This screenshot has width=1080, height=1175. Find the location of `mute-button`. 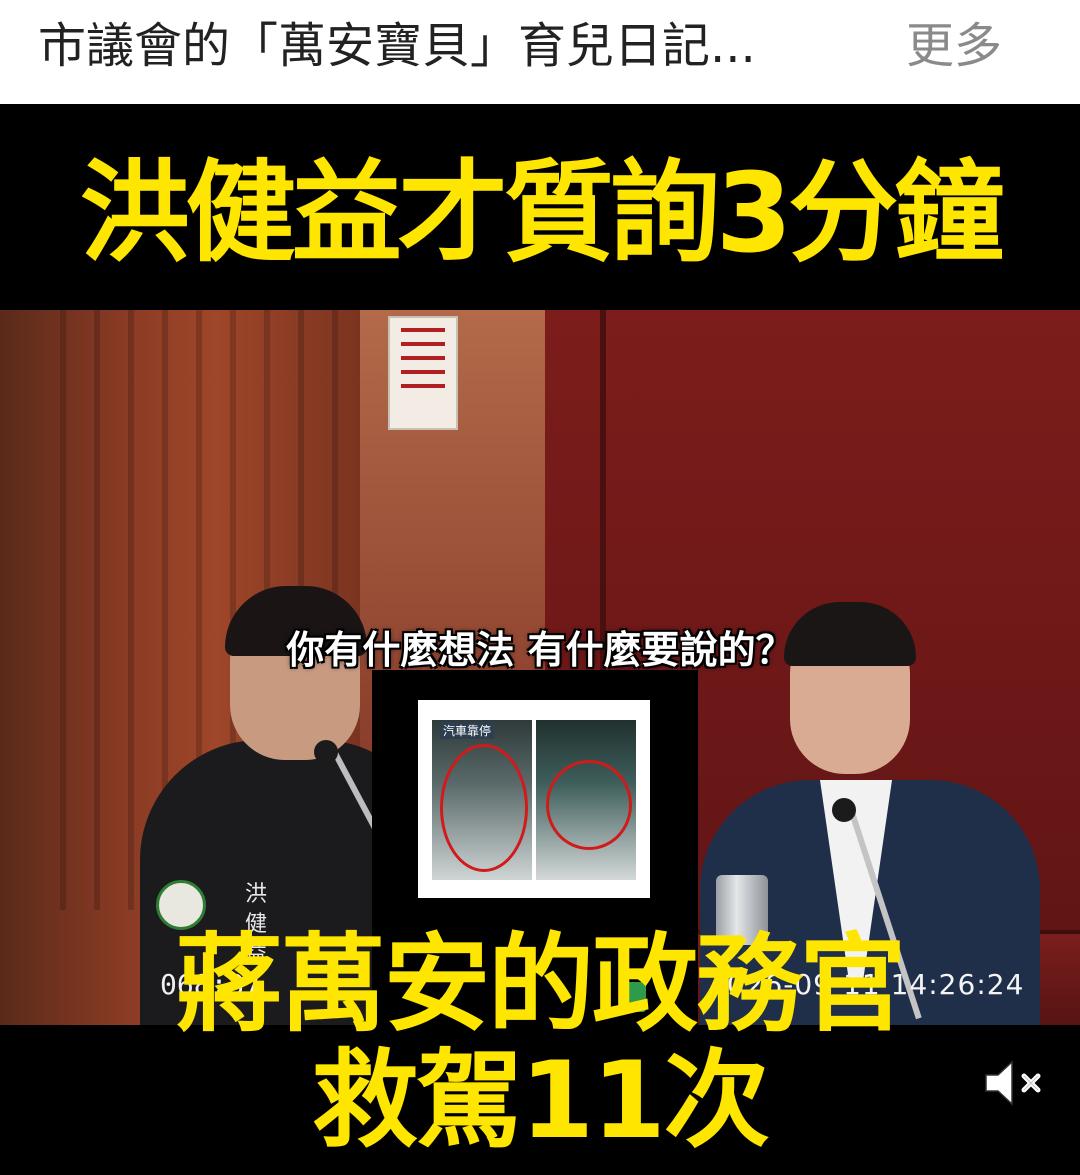

mute-button is located at coordinates (1015, 1083).